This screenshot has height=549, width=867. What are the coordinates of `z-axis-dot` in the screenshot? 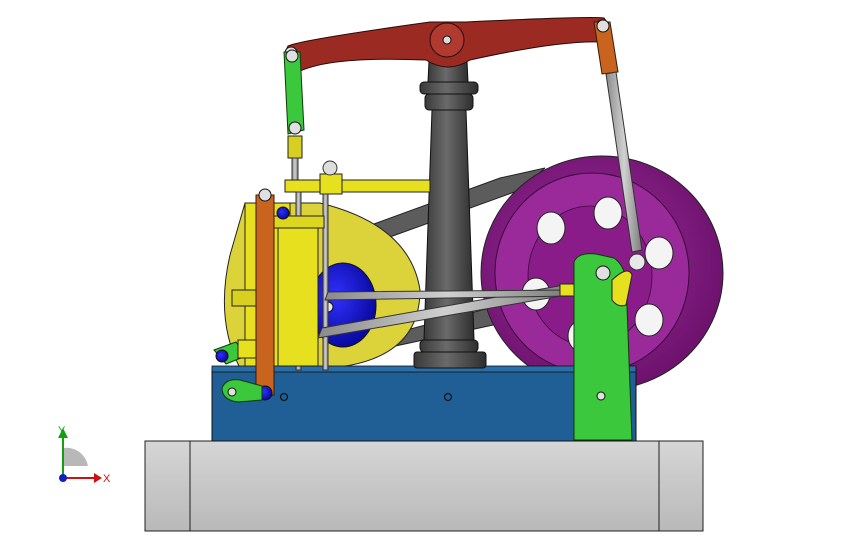 It's located at (63, 478).